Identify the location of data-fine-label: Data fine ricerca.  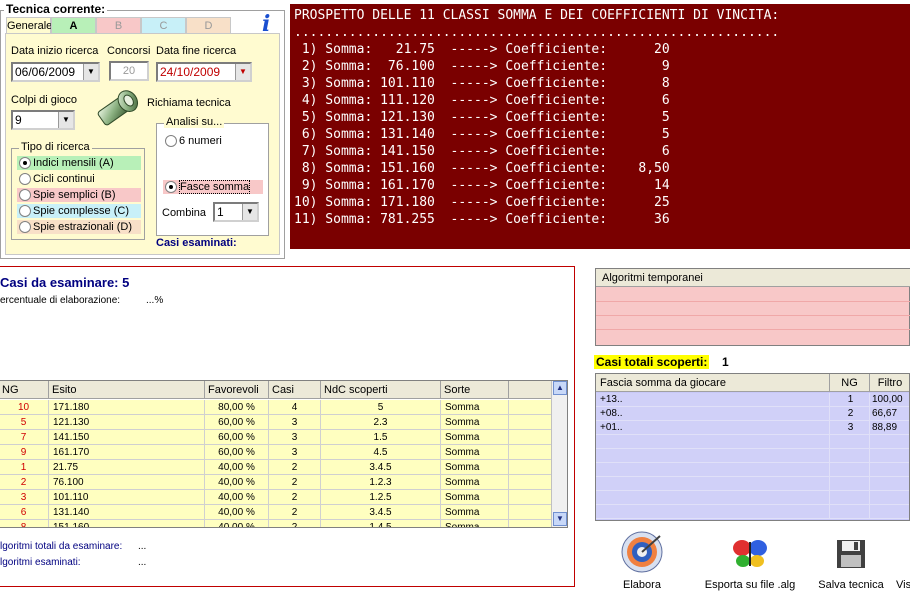
(196, 51).